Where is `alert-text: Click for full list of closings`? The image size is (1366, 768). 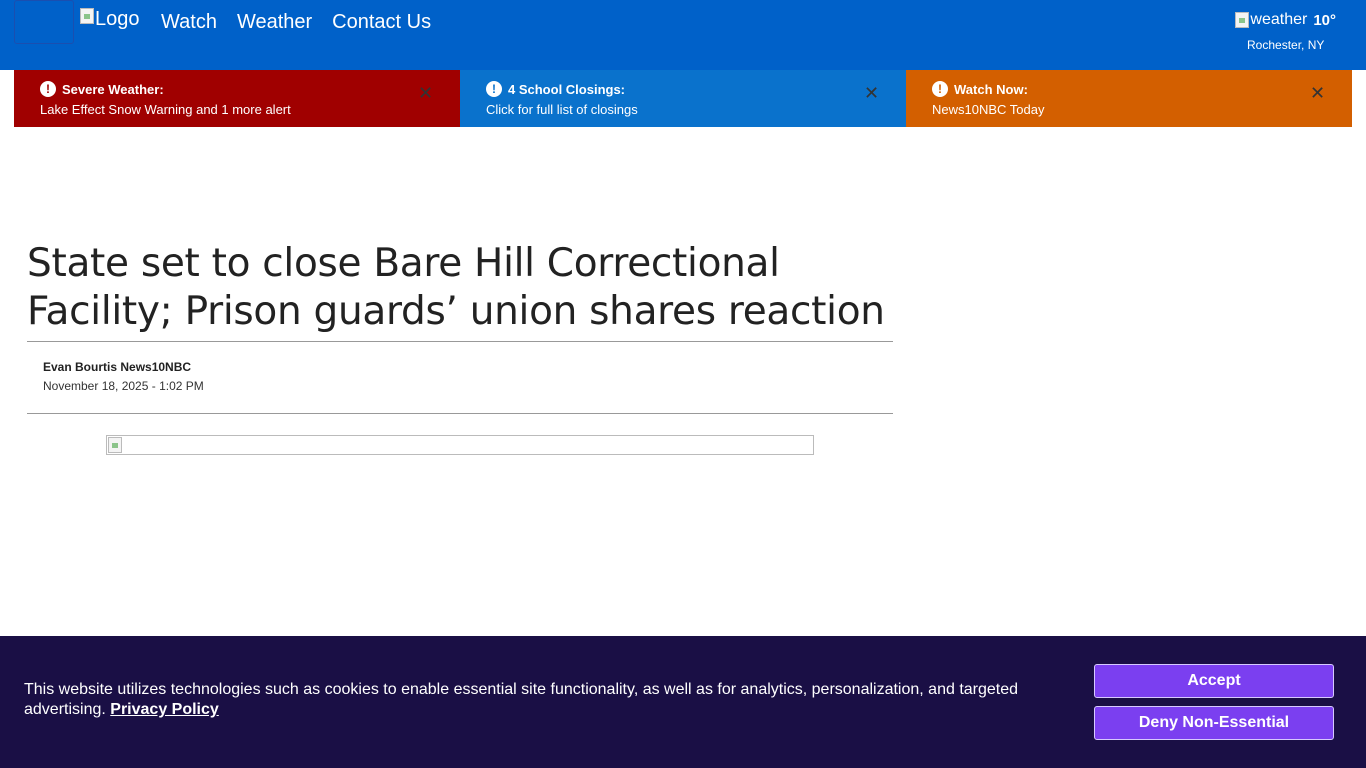 alert-text: Click for full list of closings is located at coordinates (562, 109).